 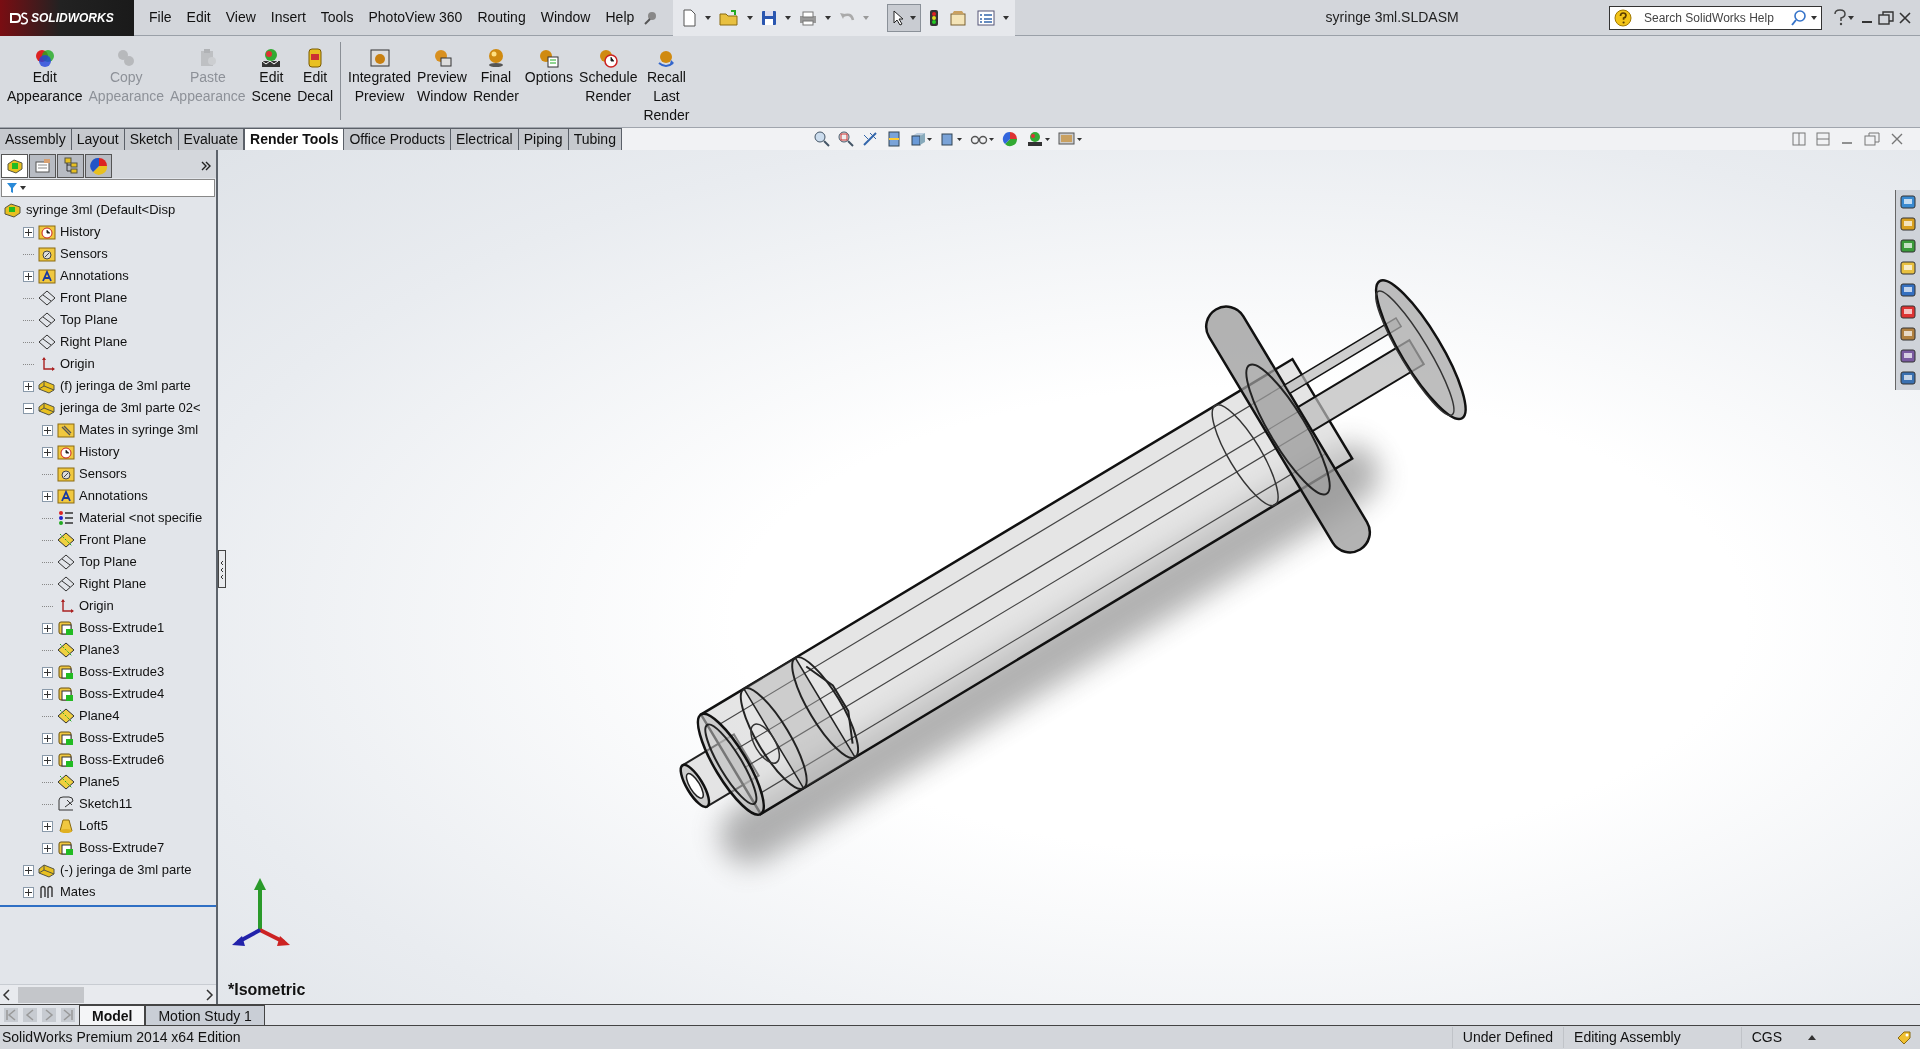 I want to click on ribbon-button: Edit Appearance, so click(x=45, y=77).